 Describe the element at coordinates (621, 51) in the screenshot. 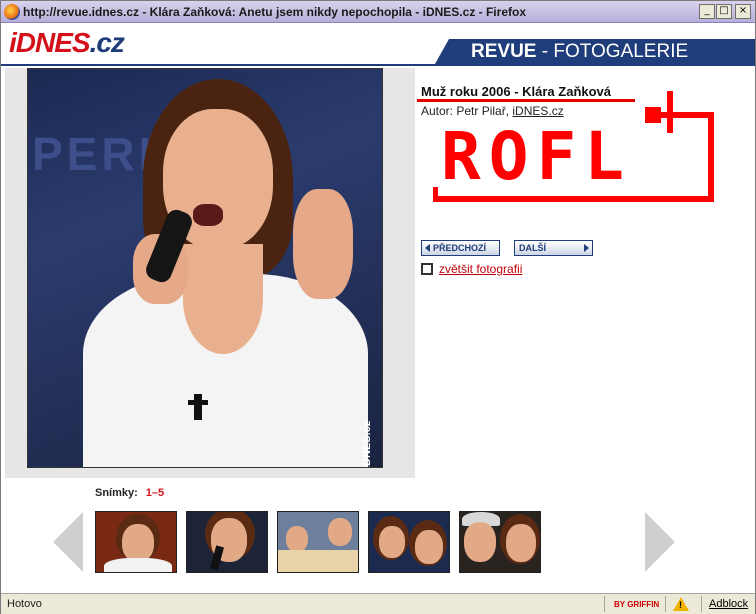

I see `section-title-rest: FOTOGALERIE` at that location.